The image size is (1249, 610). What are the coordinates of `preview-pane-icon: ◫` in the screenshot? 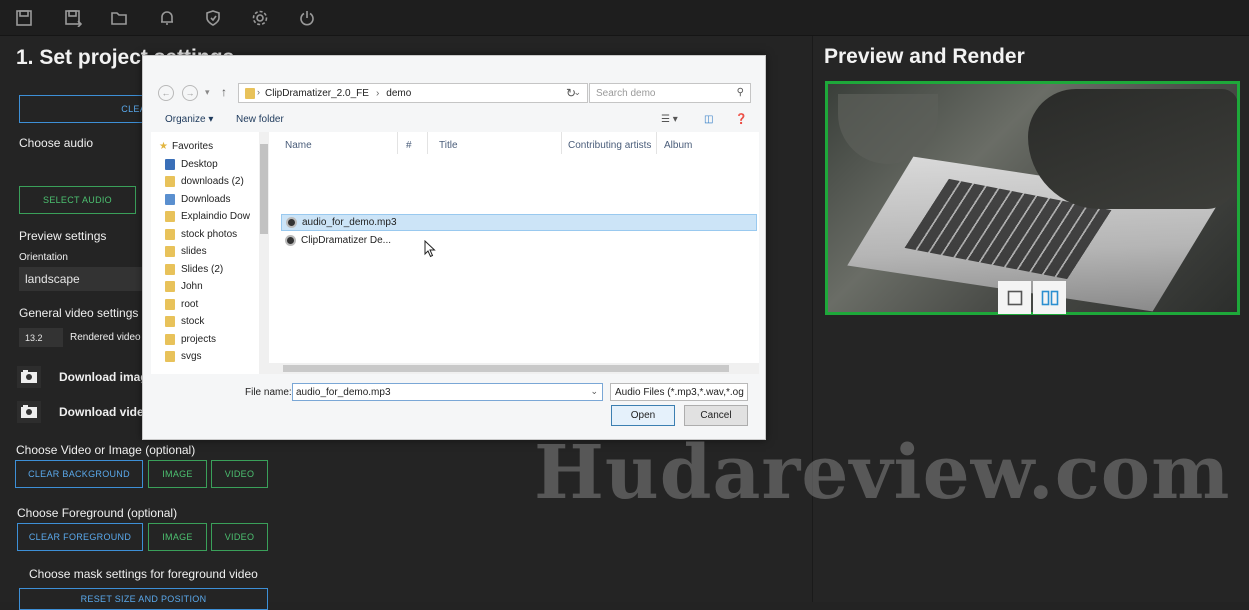 It's located at (708, 119).